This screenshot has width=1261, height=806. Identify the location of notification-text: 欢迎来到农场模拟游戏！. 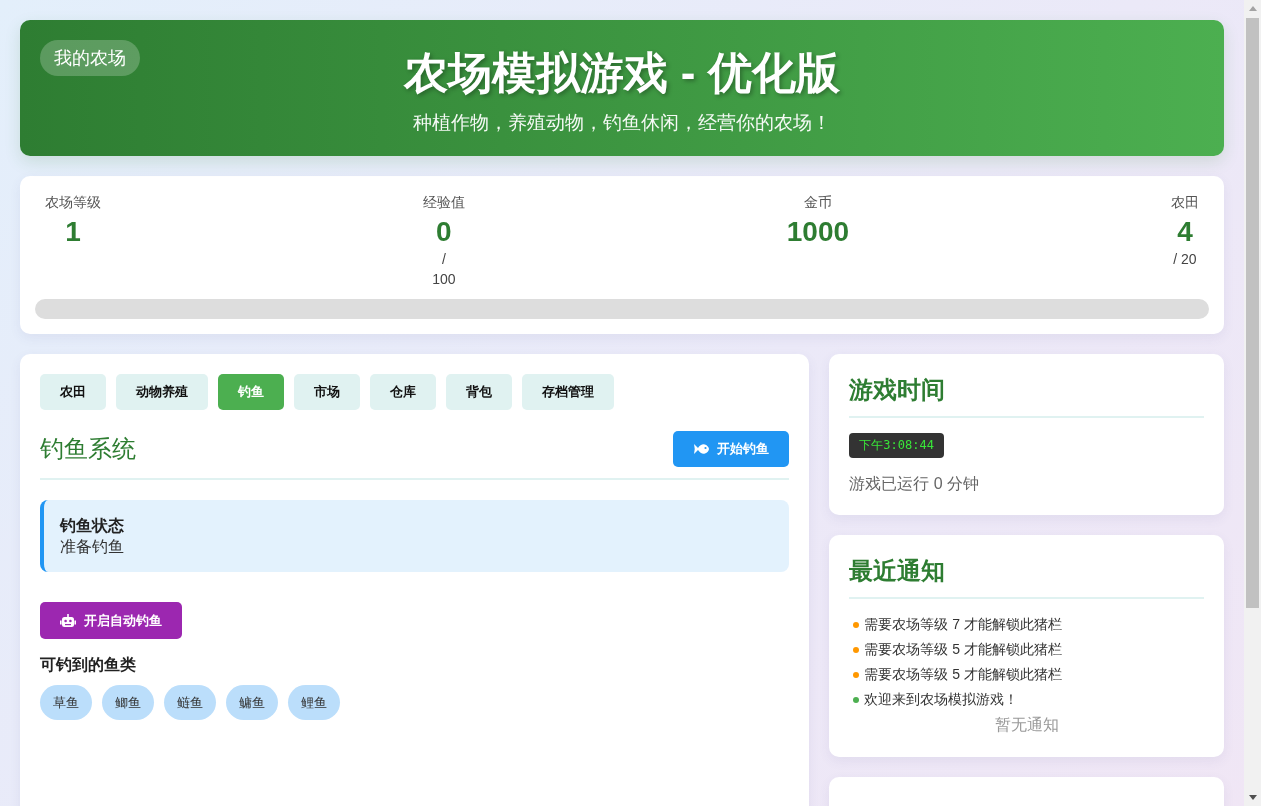
(941, 699).